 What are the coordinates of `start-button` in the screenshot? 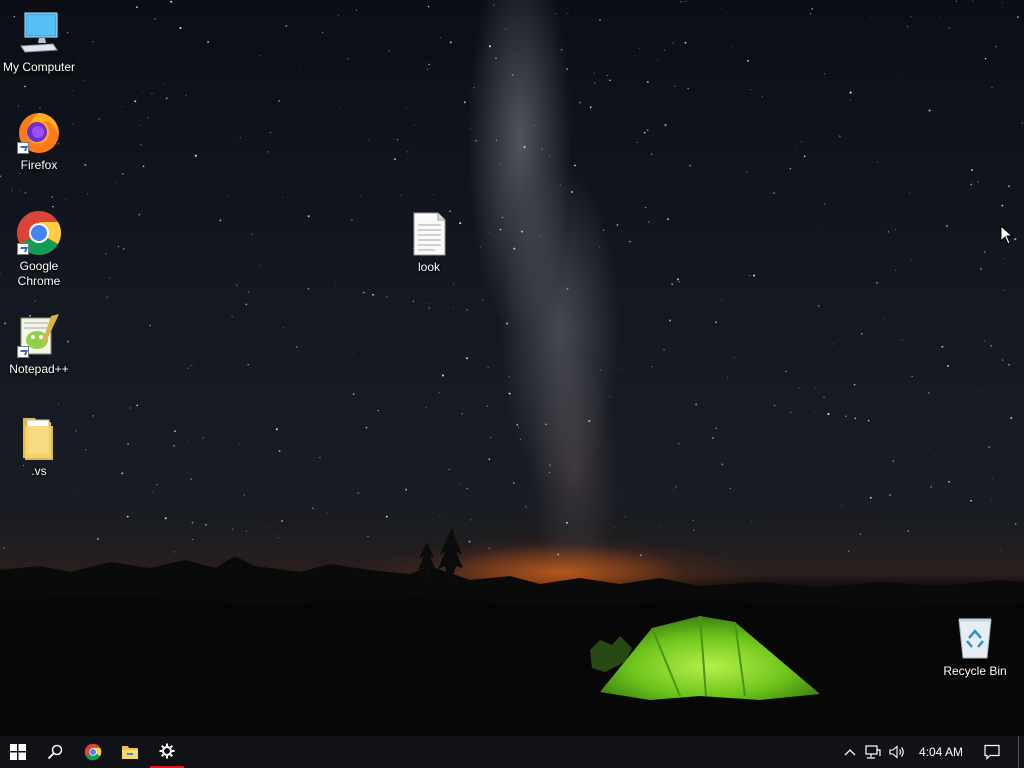 It's located at (18, 752).